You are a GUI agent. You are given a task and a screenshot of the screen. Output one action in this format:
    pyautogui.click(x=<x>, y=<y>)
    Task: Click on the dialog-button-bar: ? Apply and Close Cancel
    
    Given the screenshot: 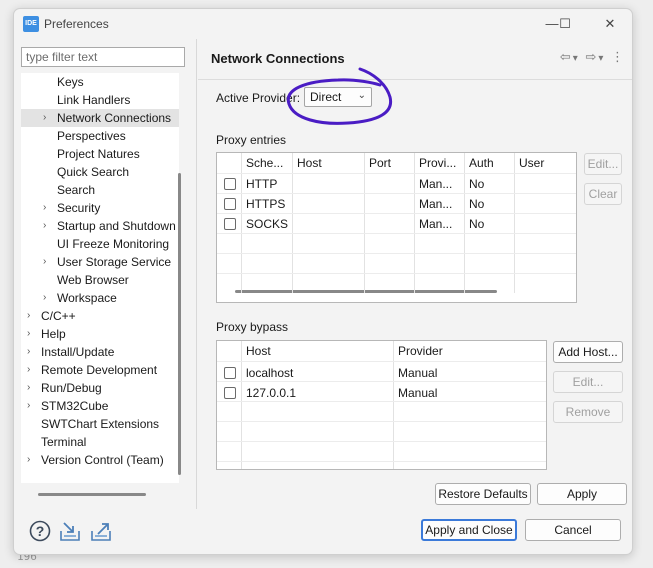 What is the action you would take?
    pyautogui.click(x=323, y=531)
    